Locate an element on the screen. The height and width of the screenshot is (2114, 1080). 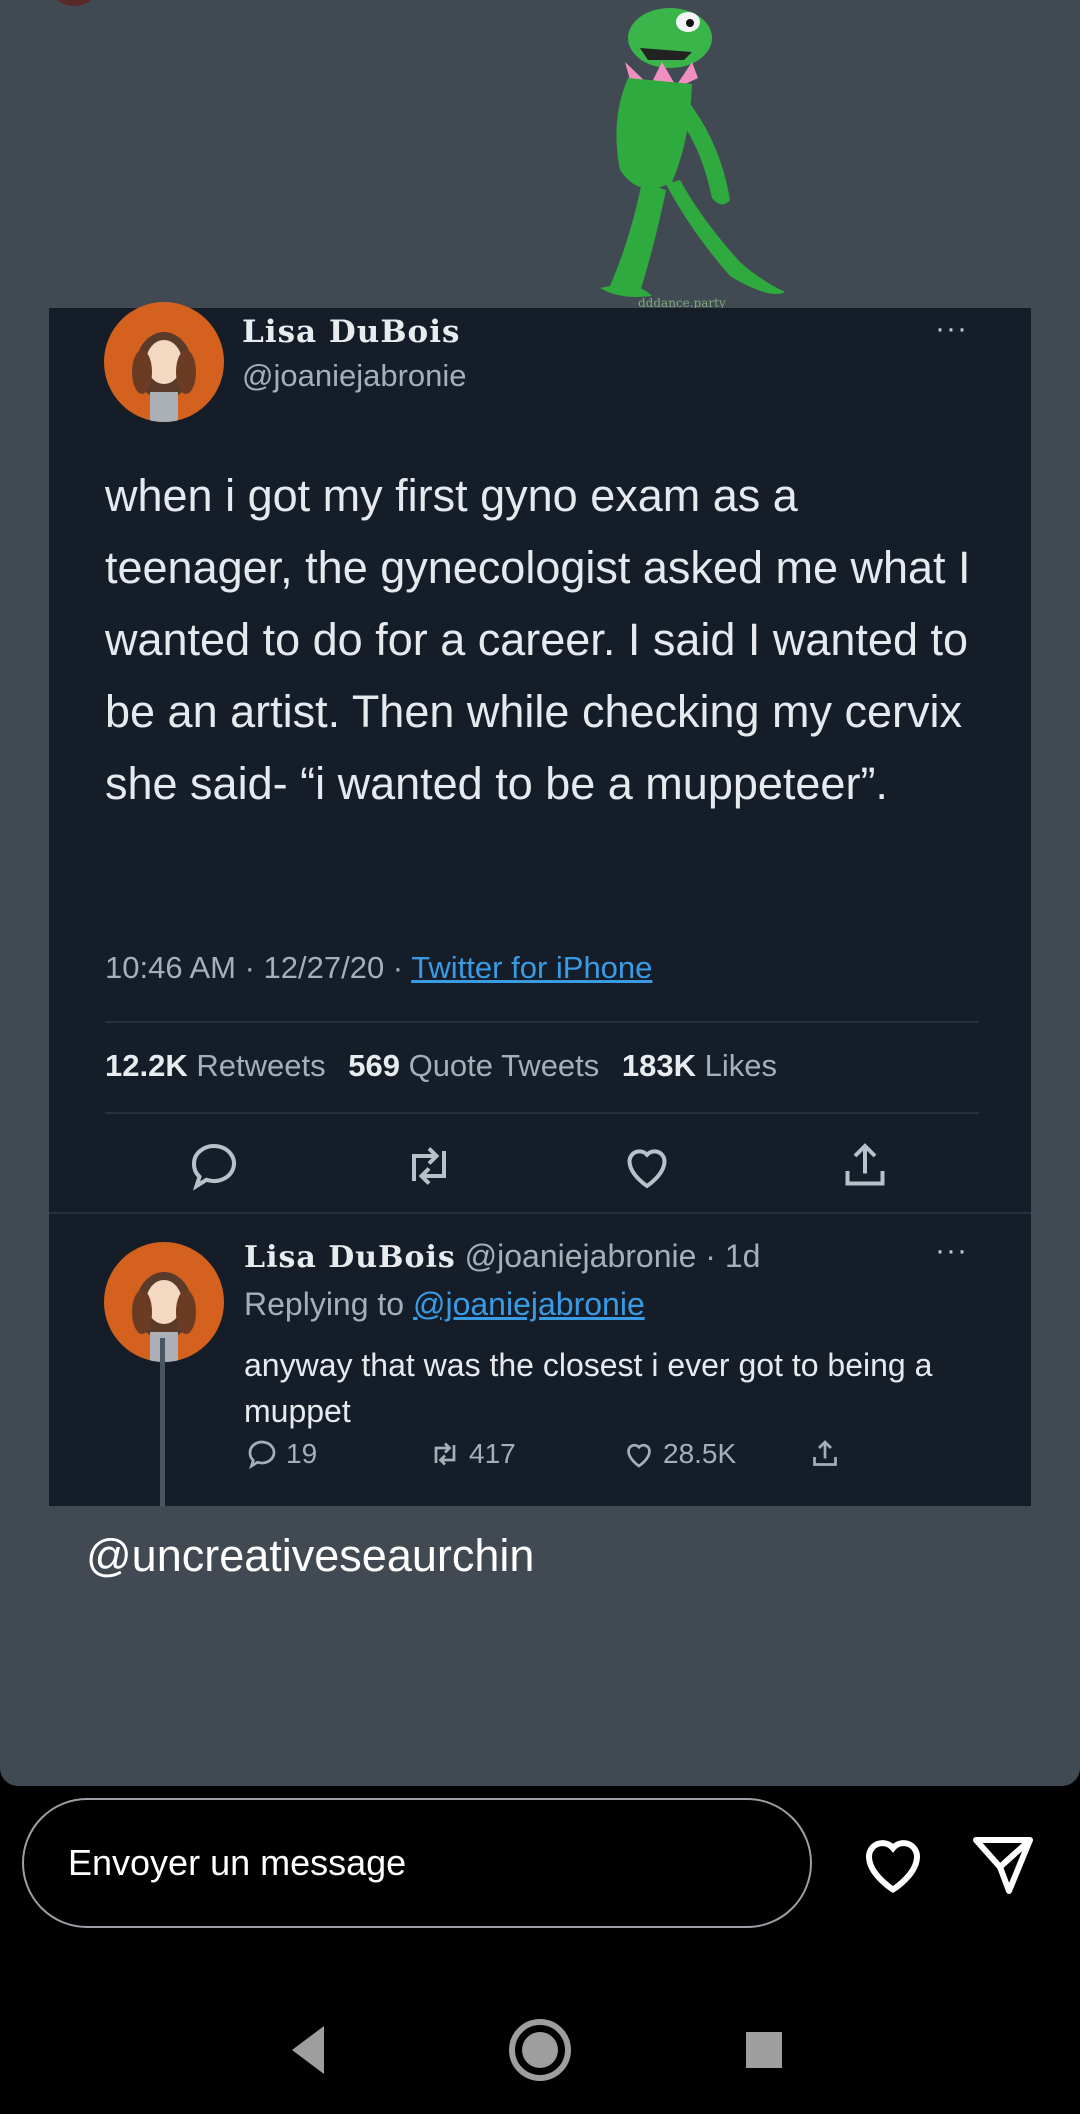
tweet-author-handle: @joaniejabronie is located at coordinates (354, 375).